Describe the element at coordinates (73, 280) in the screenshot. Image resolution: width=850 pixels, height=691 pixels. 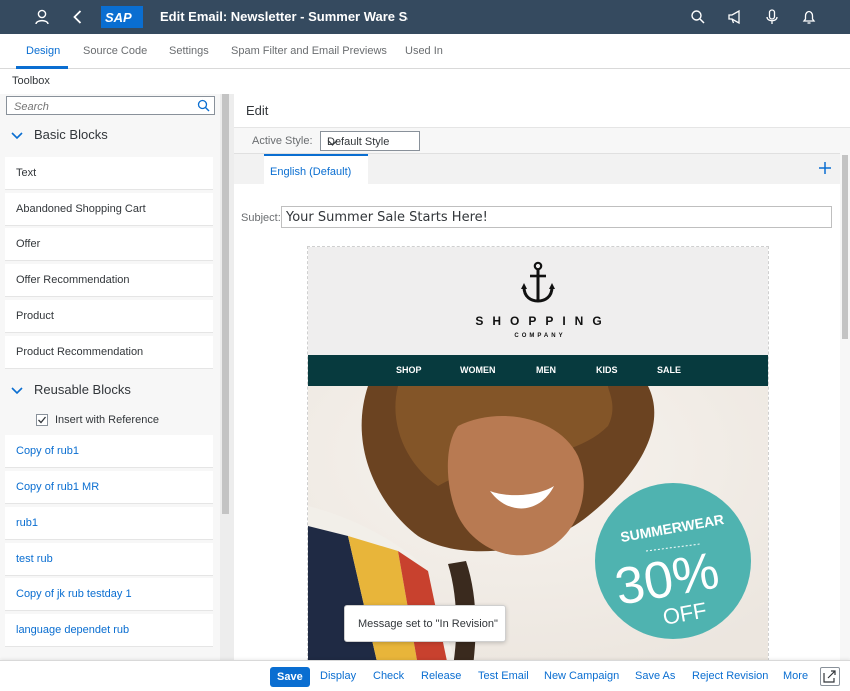
I see `block-label: Offer Recommendation` at that location.